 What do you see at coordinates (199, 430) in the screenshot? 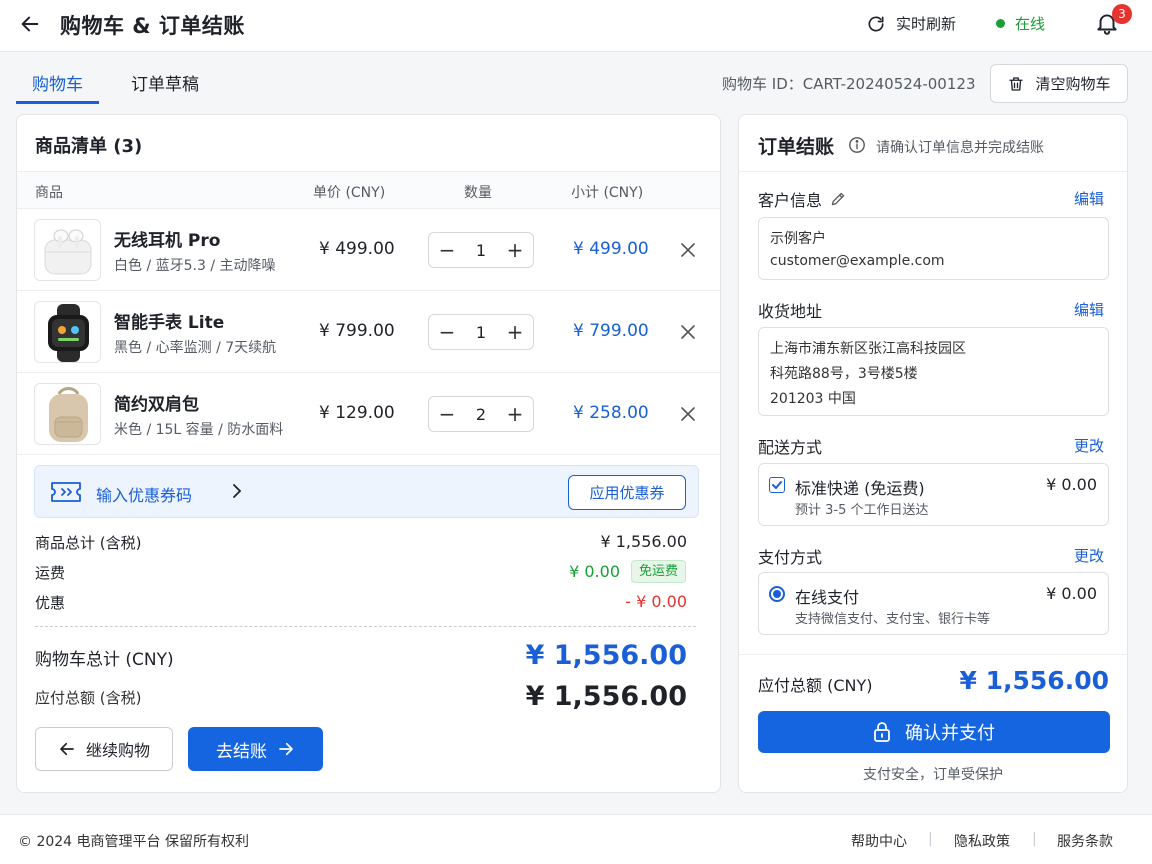
I see `product-attributes: 米色 / 15L 容量 / 防水面料` at bounding box center [199, 430].